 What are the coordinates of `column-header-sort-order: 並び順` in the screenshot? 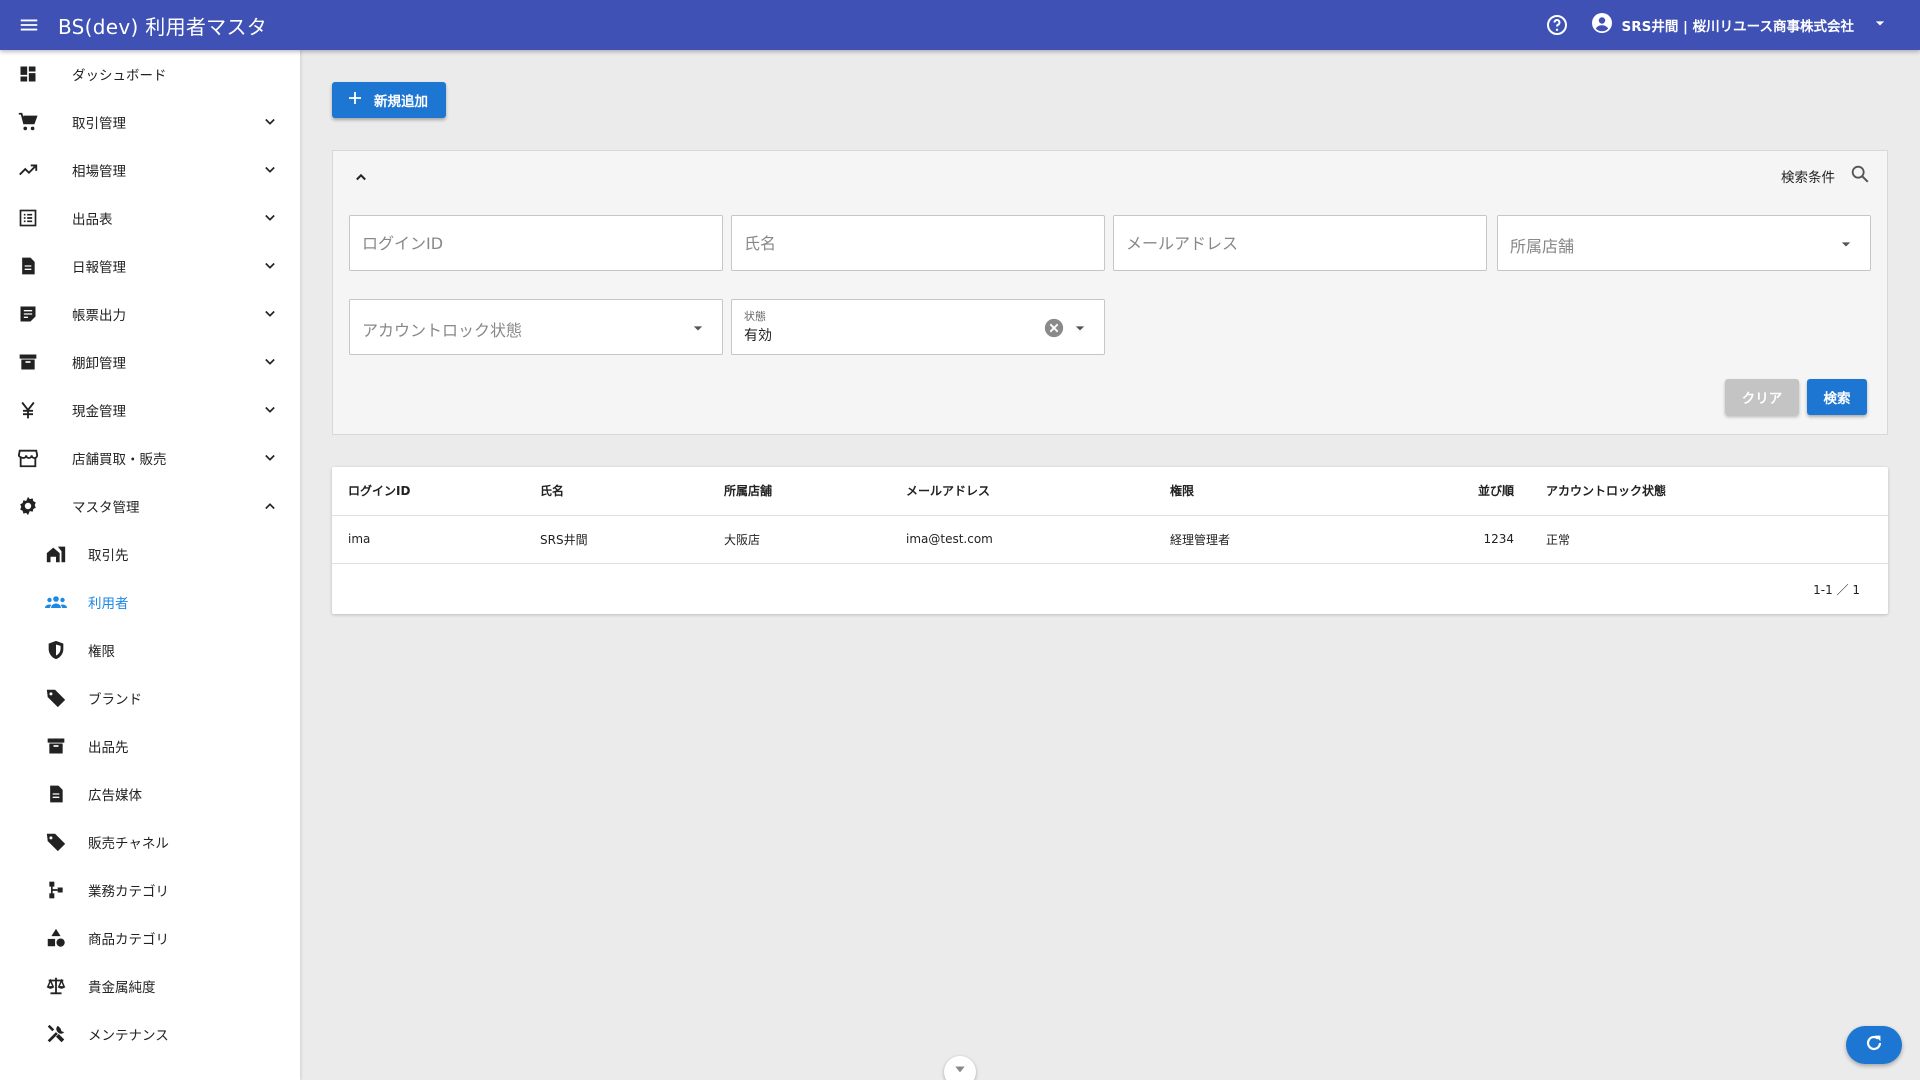 It's located at (1492, 491).